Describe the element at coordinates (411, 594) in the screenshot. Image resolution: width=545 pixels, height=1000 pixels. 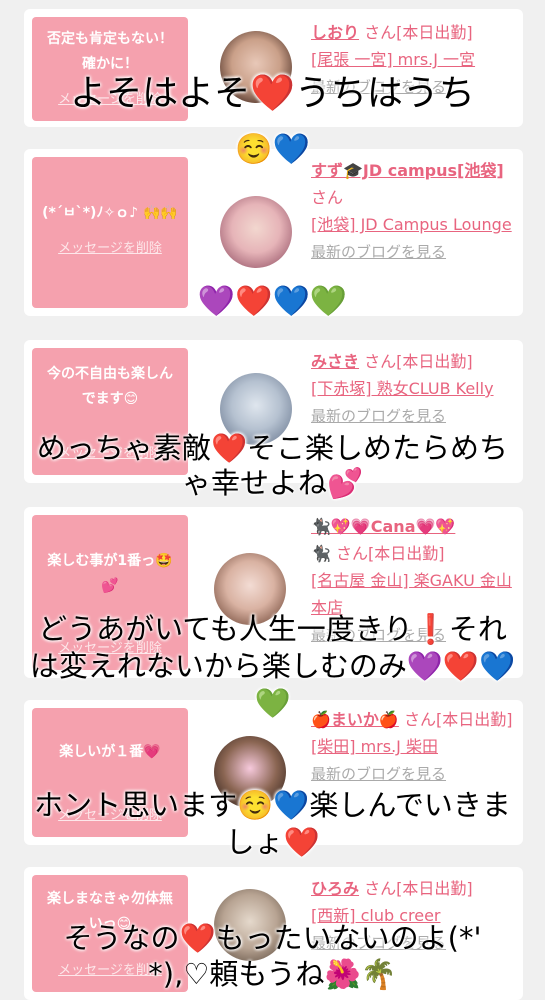
I see `store-link: [名古屋 金山] 楽GAKU 金山本店` at that location.